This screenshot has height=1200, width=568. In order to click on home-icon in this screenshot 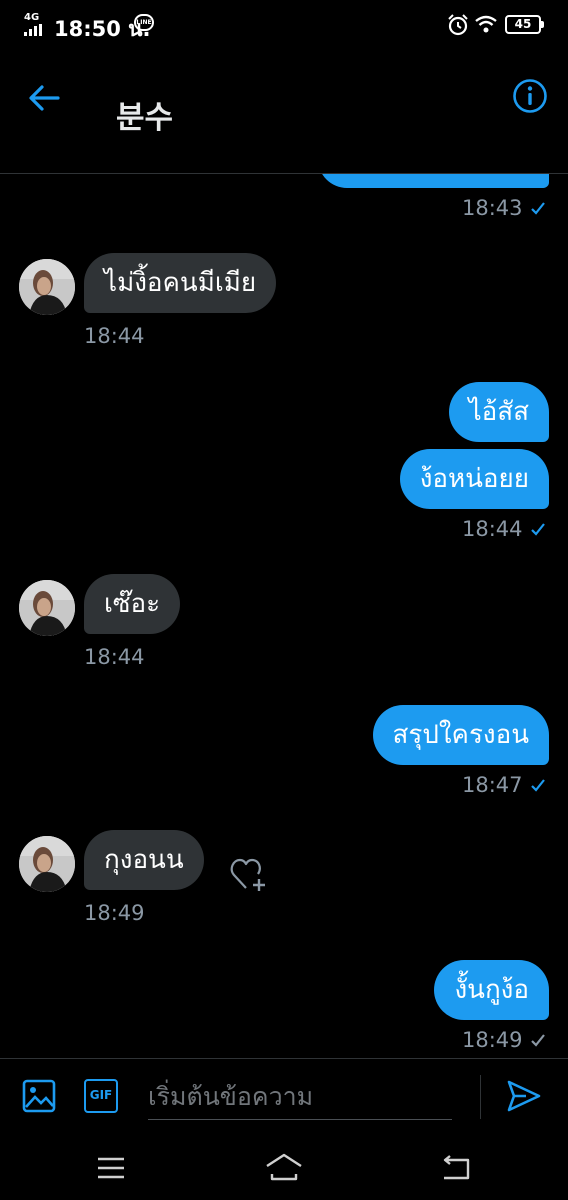, I will do `click(284, 1167)`.